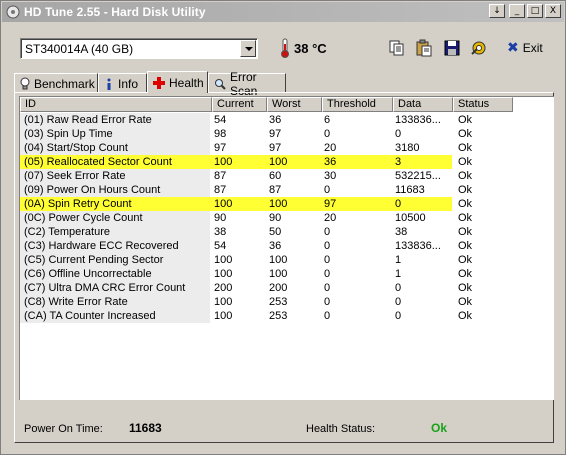 Image resolution: width=566 pixels, height=455 pixels. I want to click on table-row: (09) Power On Hours Count 87 87 0 11683 Ok, so click(246, 190).